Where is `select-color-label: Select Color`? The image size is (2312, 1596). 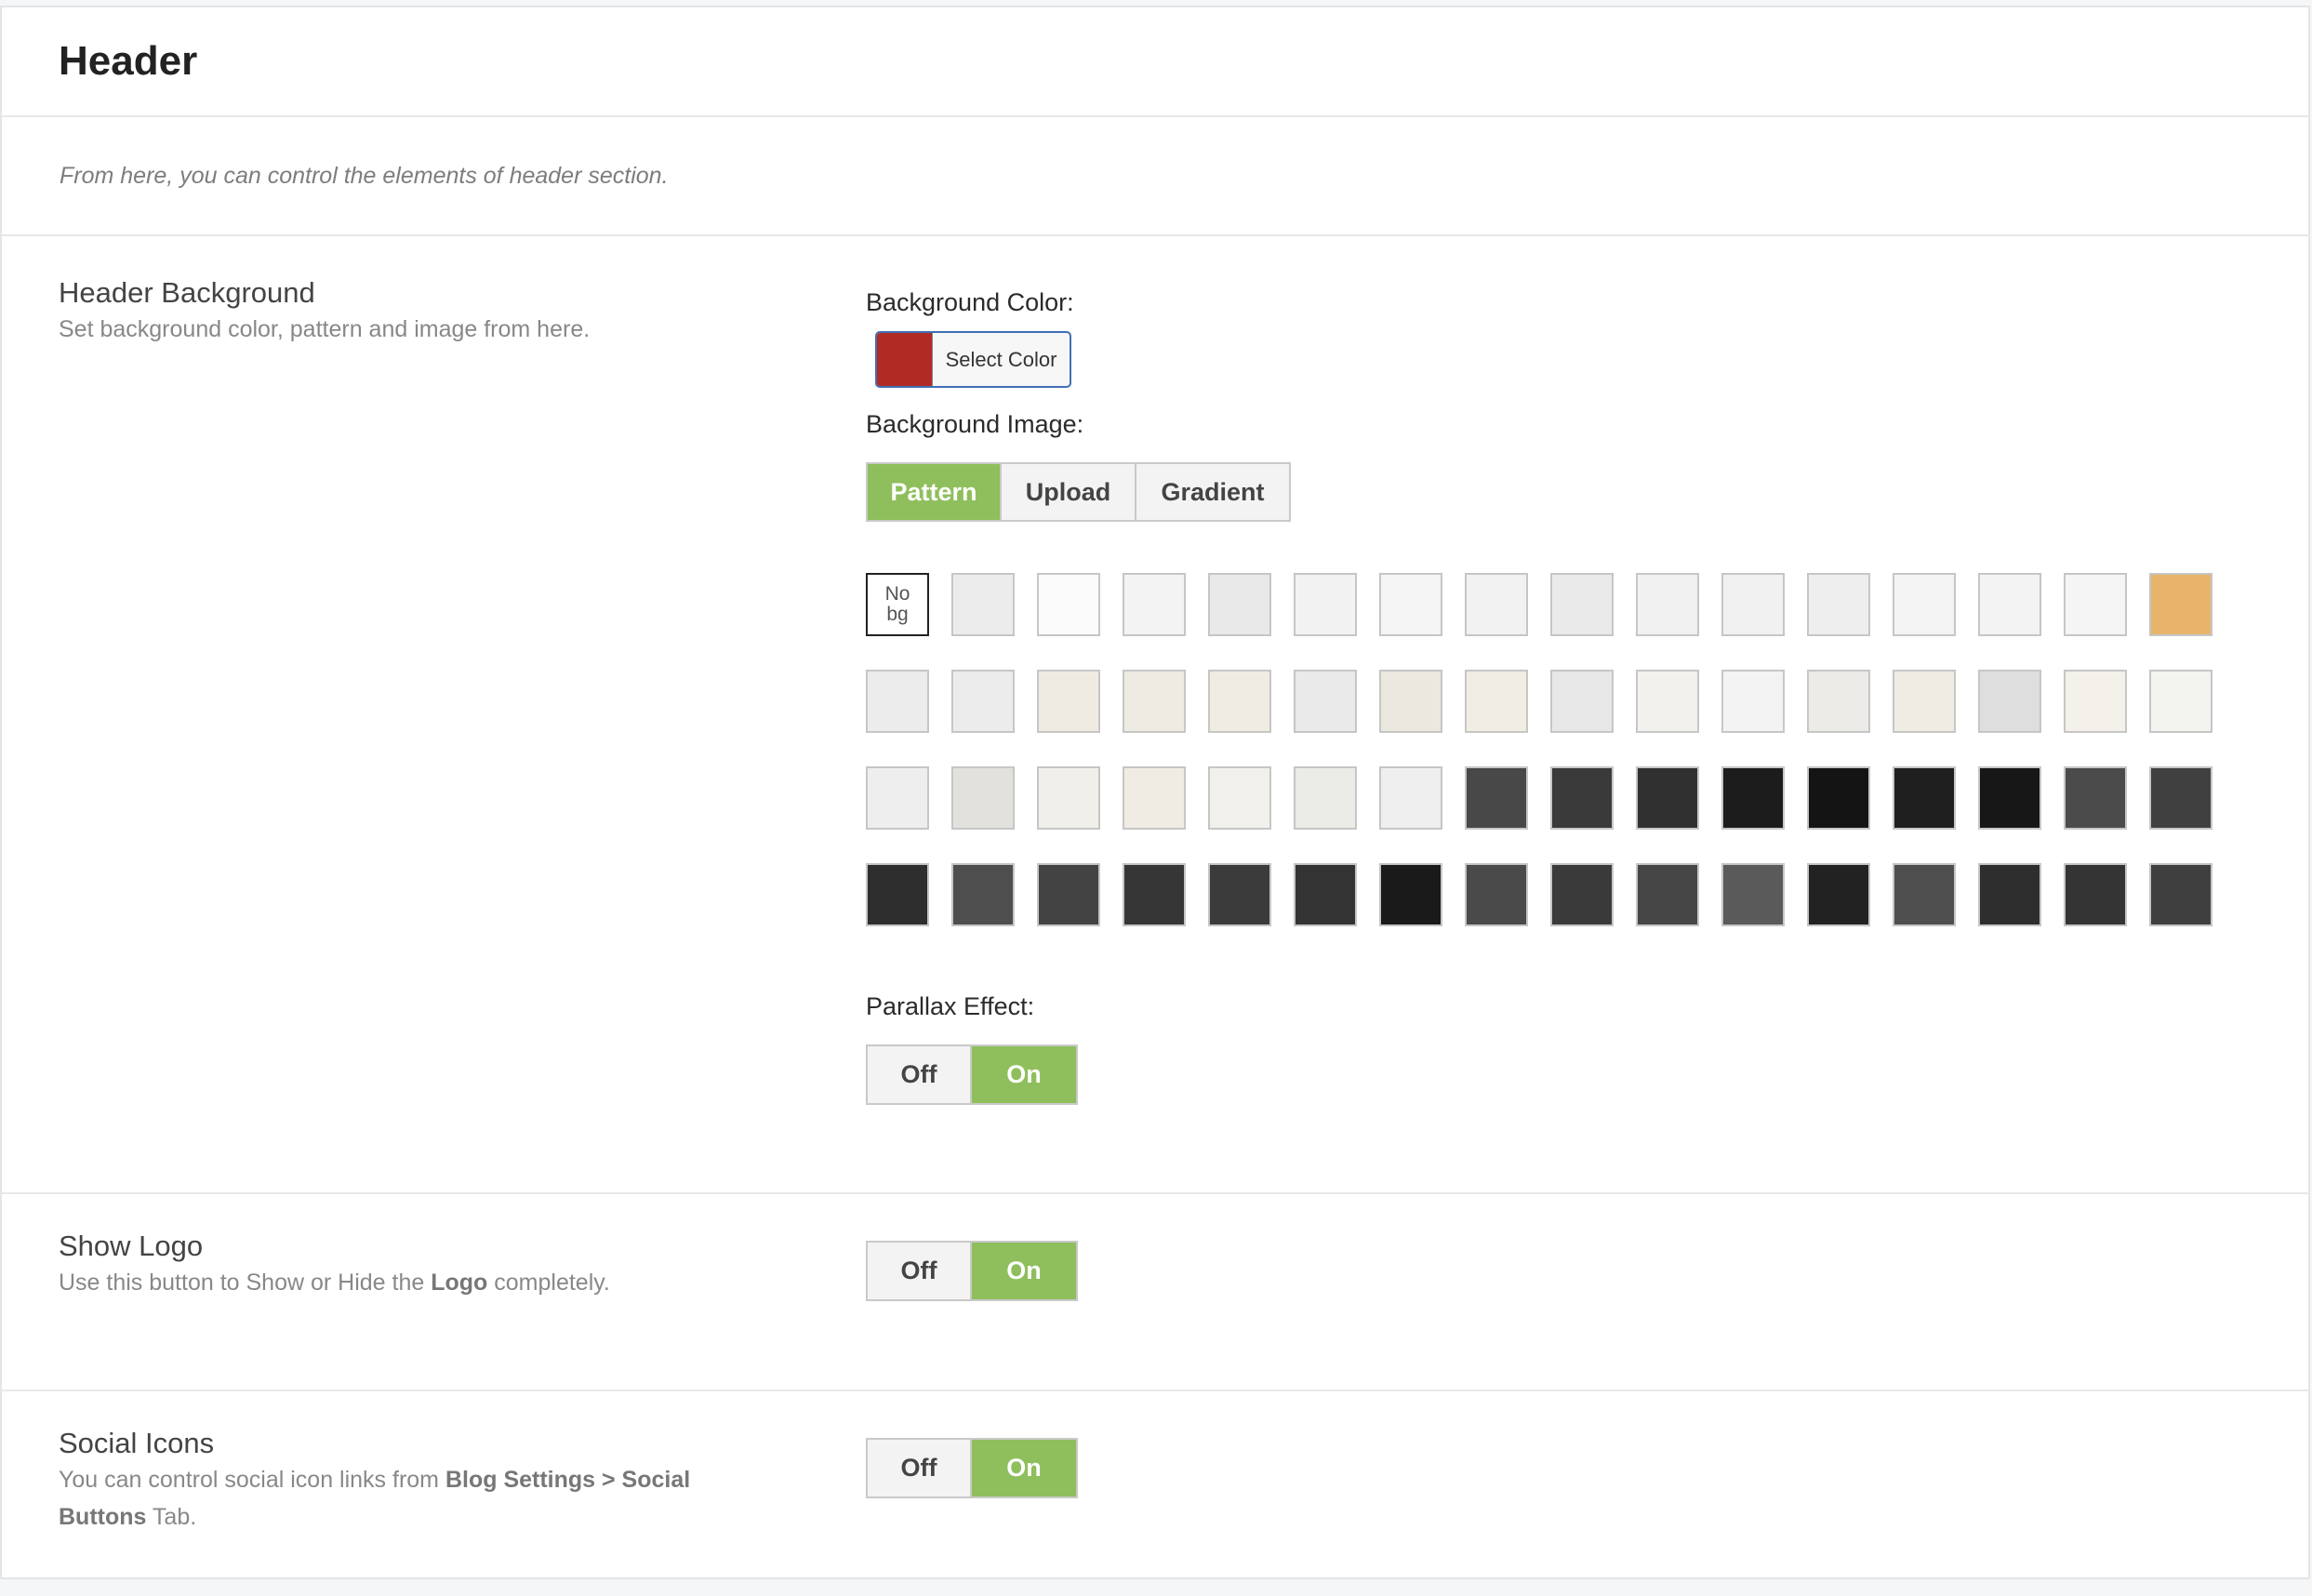 select-color-label: Select Color is located at coordinates (1001, 359).